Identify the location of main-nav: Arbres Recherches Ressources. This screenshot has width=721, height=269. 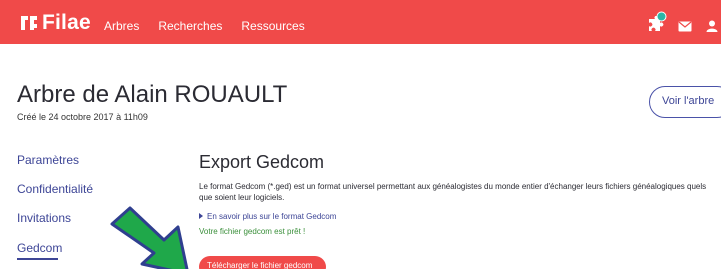
(214, 26).